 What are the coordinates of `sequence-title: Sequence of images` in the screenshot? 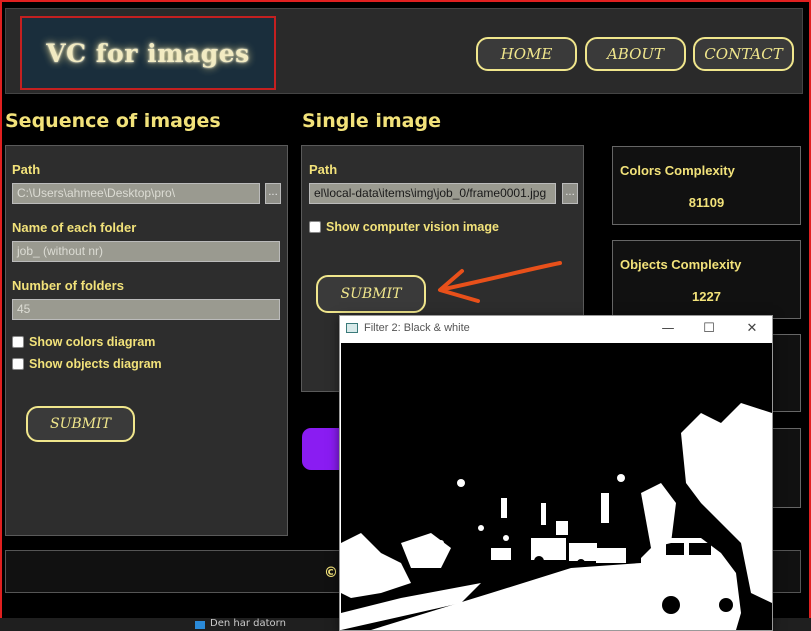 It's located at (113, 121).